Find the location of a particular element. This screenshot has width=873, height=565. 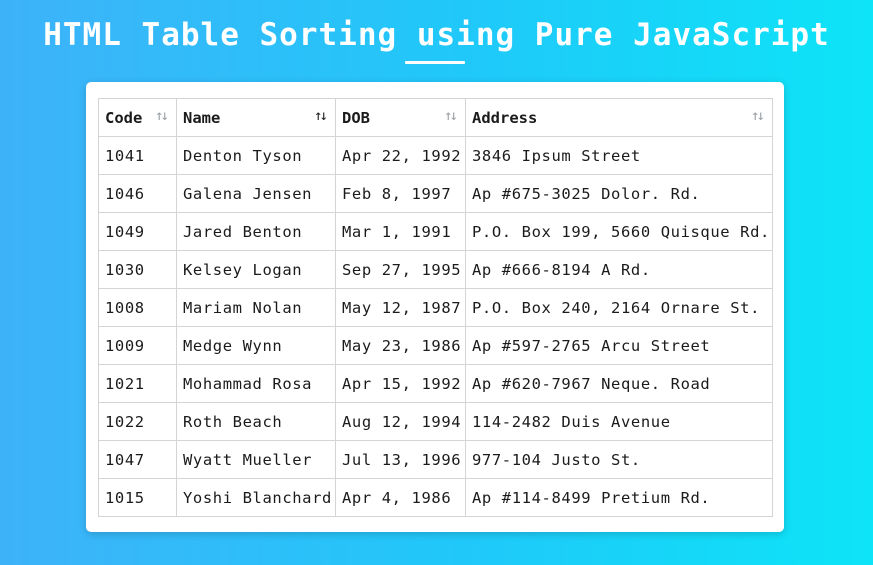

cell-code: 1041 is located at coordinates (137, 155).